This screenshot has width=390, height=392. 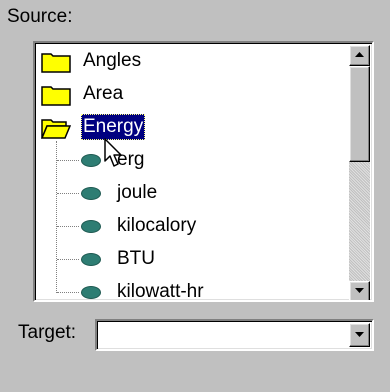 I want to click on scroll-thumb, so click(x=359, y=114).